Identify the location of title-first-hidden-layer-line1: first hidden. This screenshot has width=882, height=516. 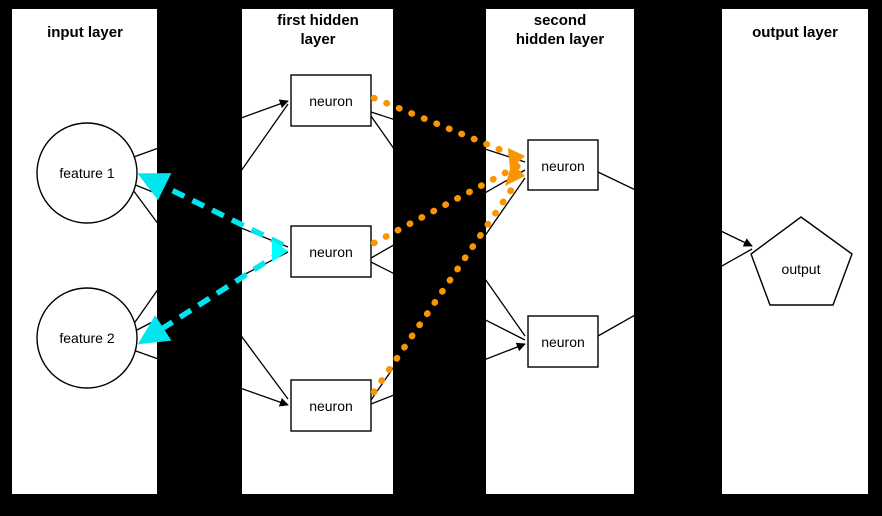
(318, 20).